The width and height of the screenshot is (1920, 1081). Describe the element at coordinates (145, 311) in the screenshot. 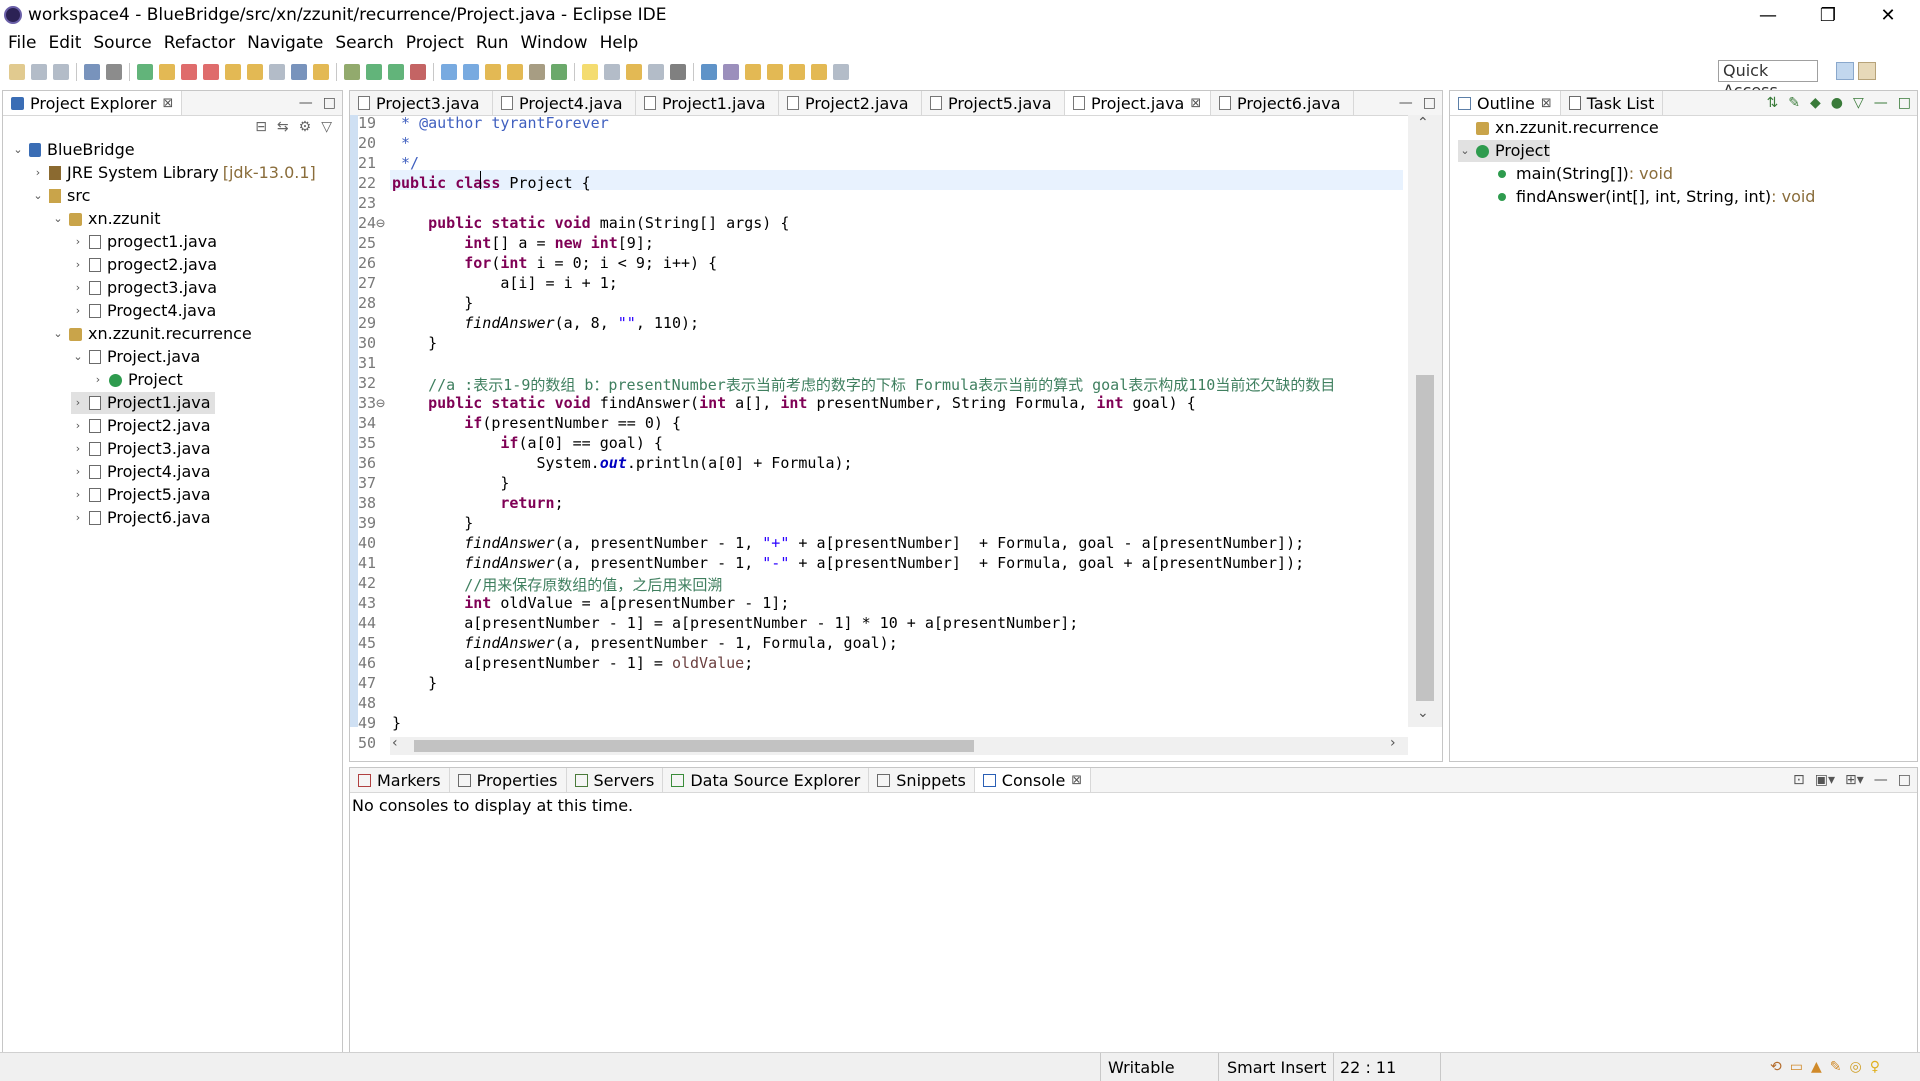

I see `tree-item: › Progect4.java` at that location.